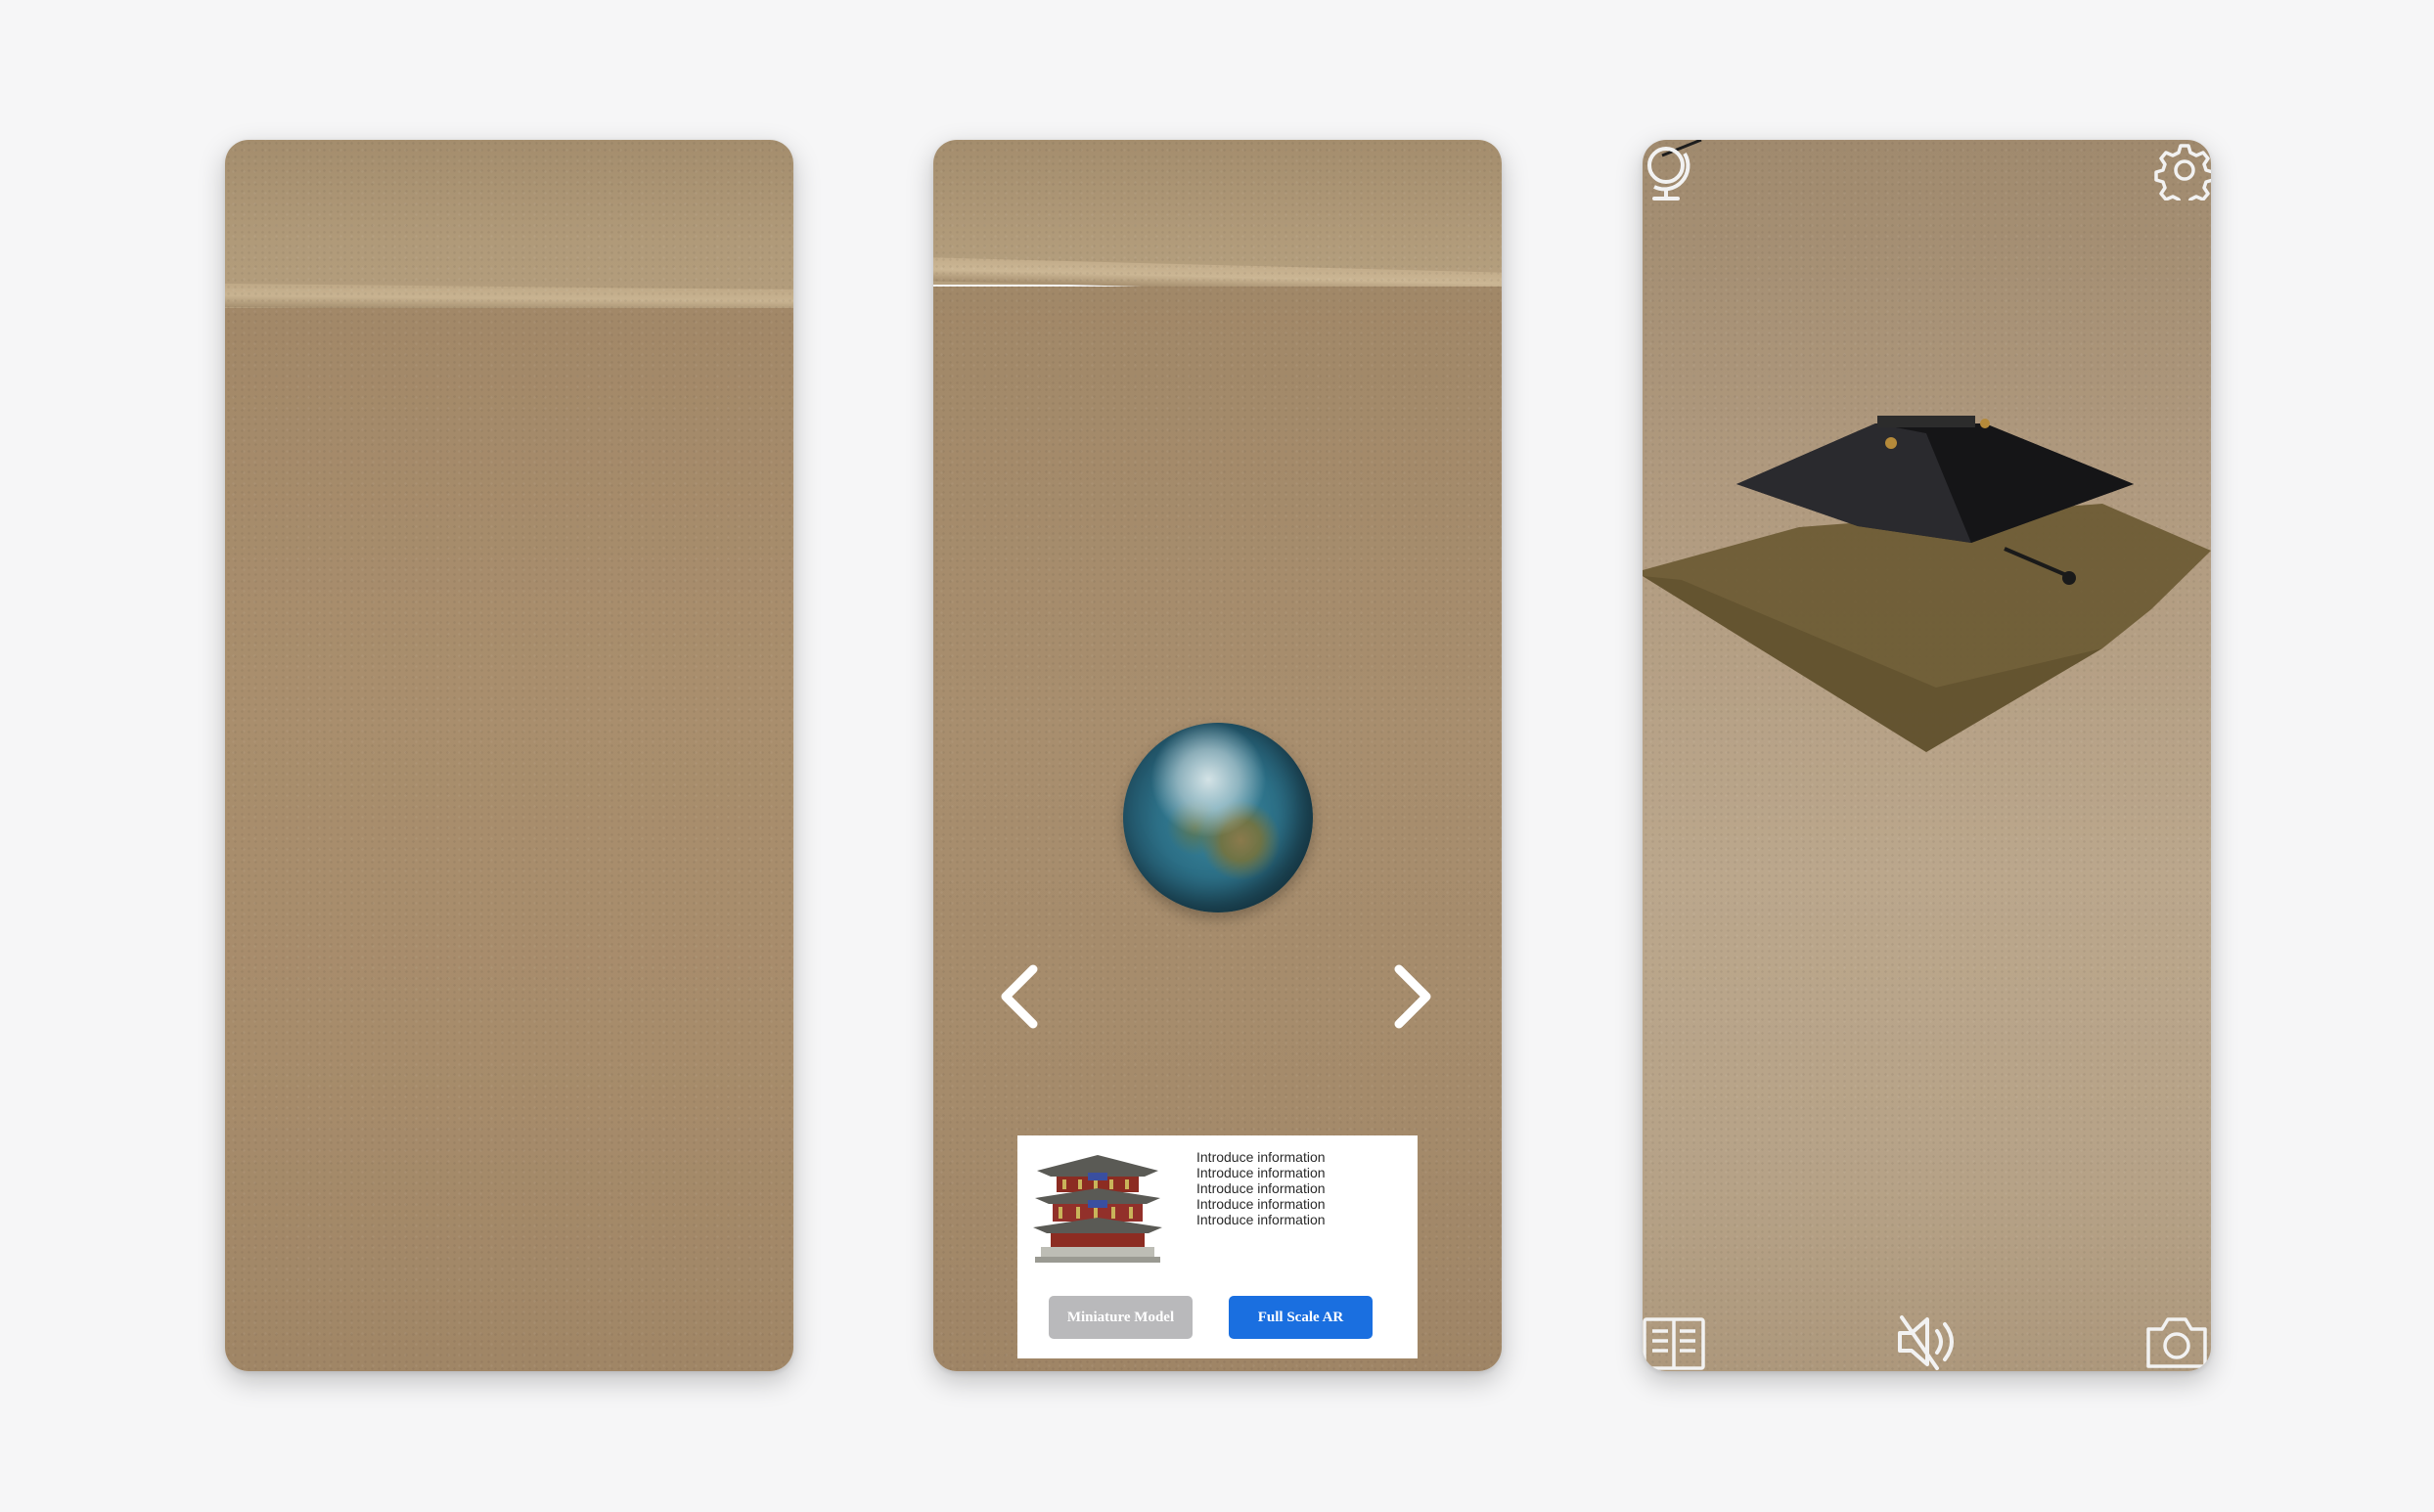 The image size is (2434, 1512). I want to click on chevron-left-icon, so click(1024, 997).